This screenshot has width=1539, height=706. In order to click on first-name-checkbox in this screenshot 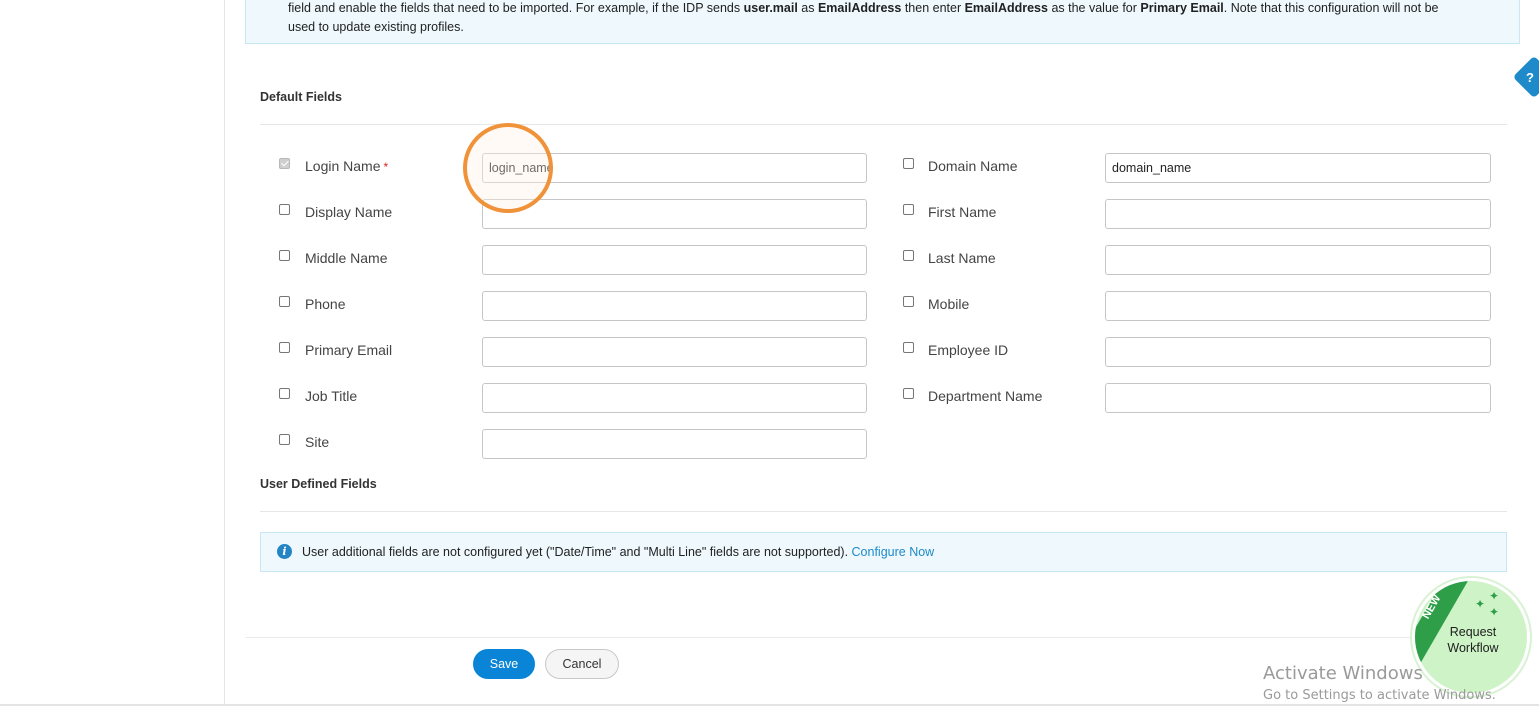, I will do `click(908, 209)`.